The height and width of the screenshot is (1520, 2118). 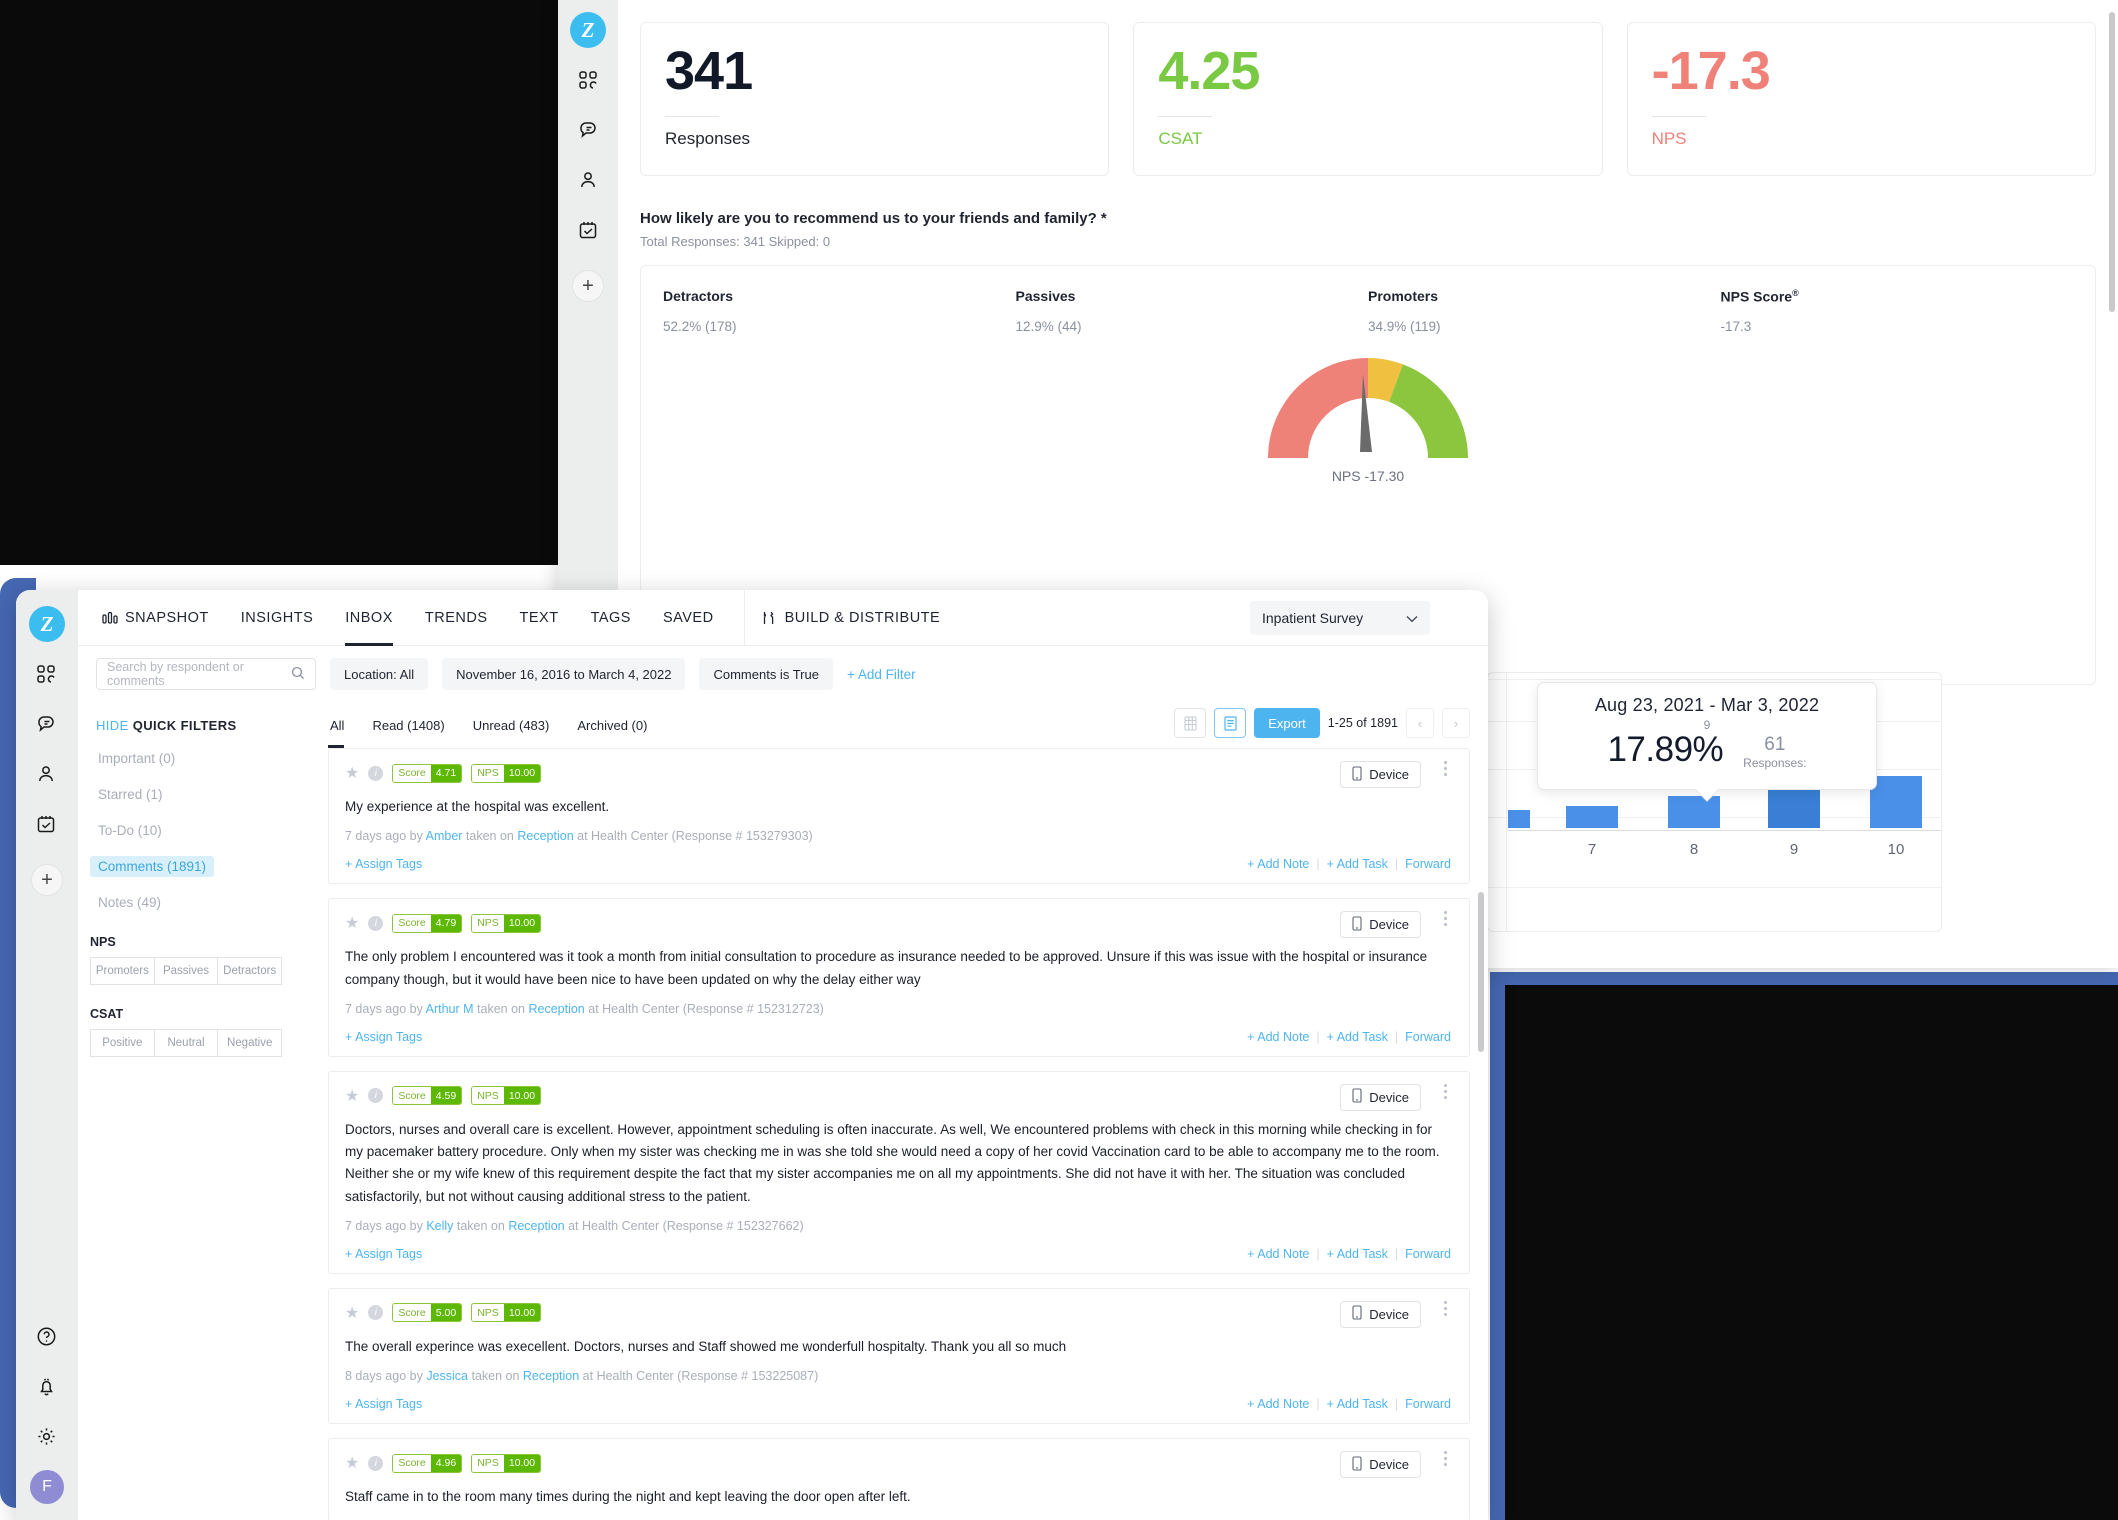 I want to click on help-icon, so click(x=46, y=1336).